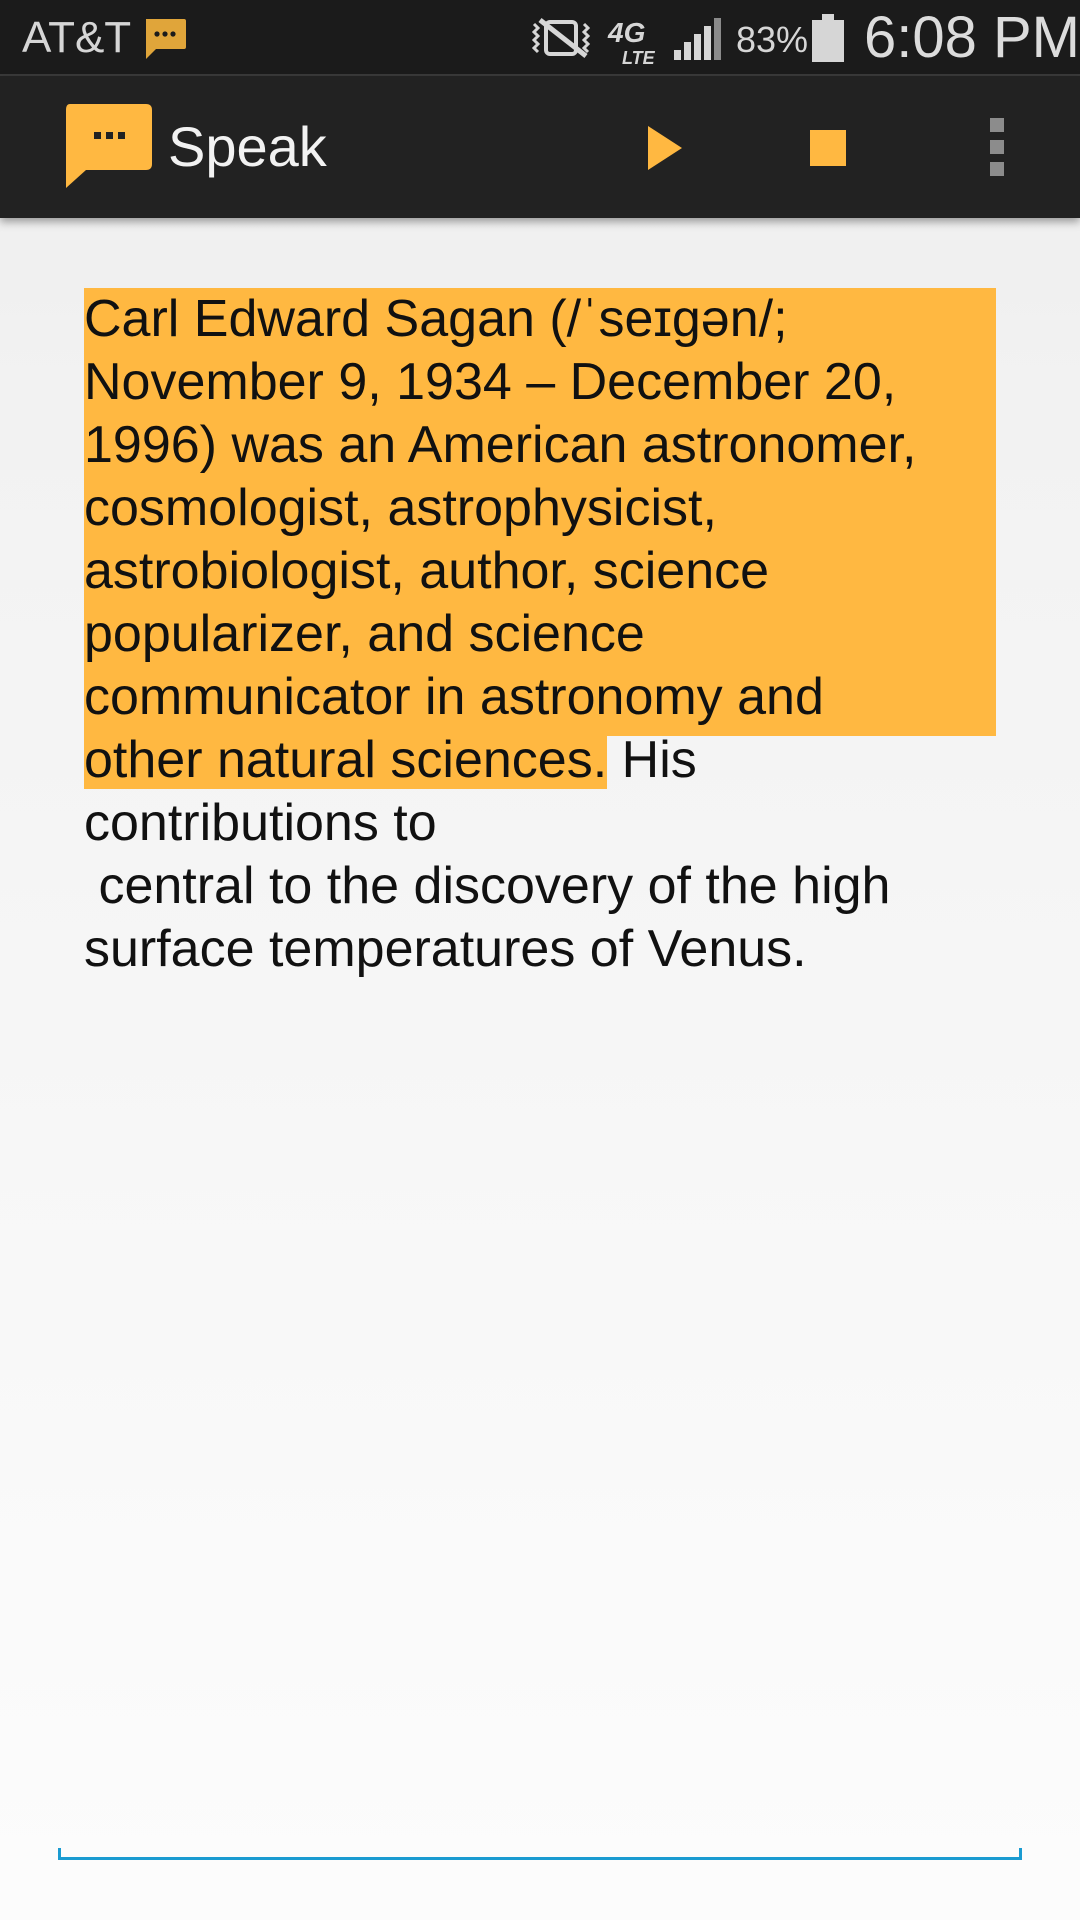  I want to click on spoken-line: astrobiologist, author, science, so click(427, 571).